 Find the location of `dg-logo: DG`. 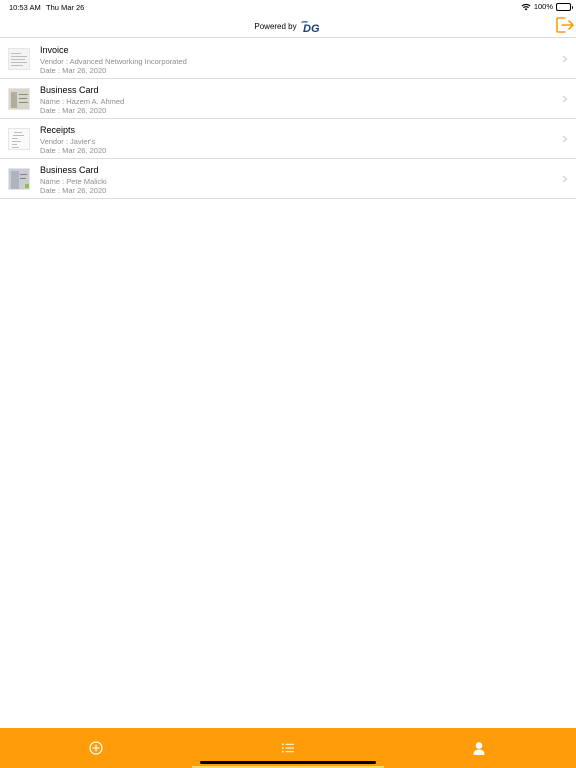

dg-logo: DG is located at coordinates (310, 26).